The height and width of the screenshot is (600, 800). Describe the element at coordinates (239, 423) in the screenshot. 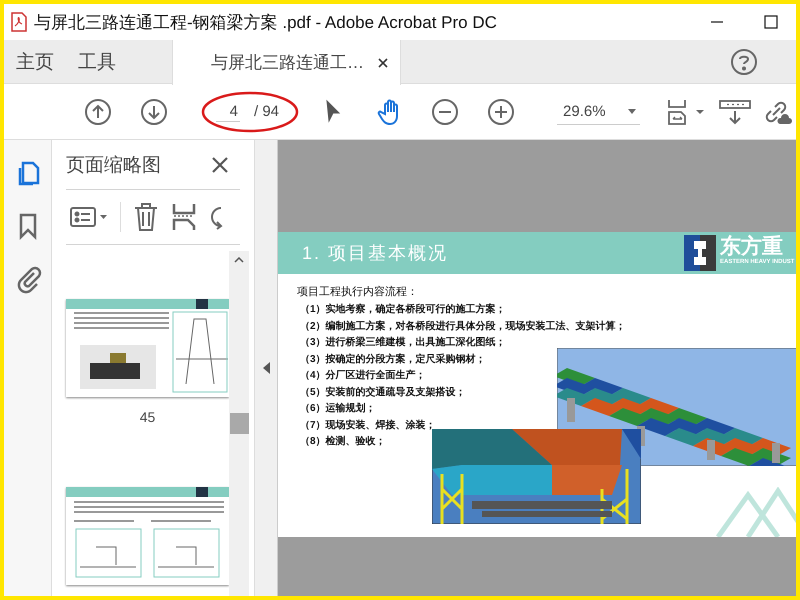

I see `scrollbar-thumb` at that location.